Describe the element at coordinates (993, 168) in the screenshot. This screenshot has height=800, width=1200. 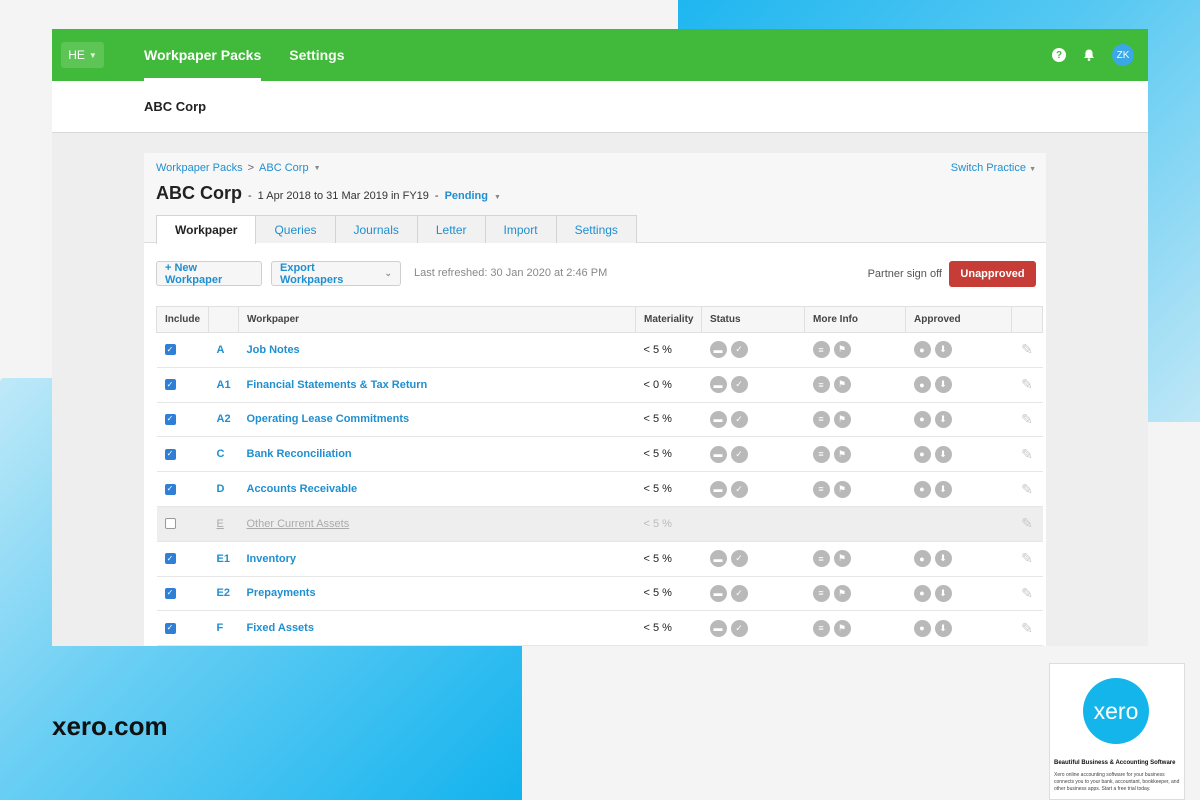
I see `switch-practice-link: Switch Practice ▼` at that location.